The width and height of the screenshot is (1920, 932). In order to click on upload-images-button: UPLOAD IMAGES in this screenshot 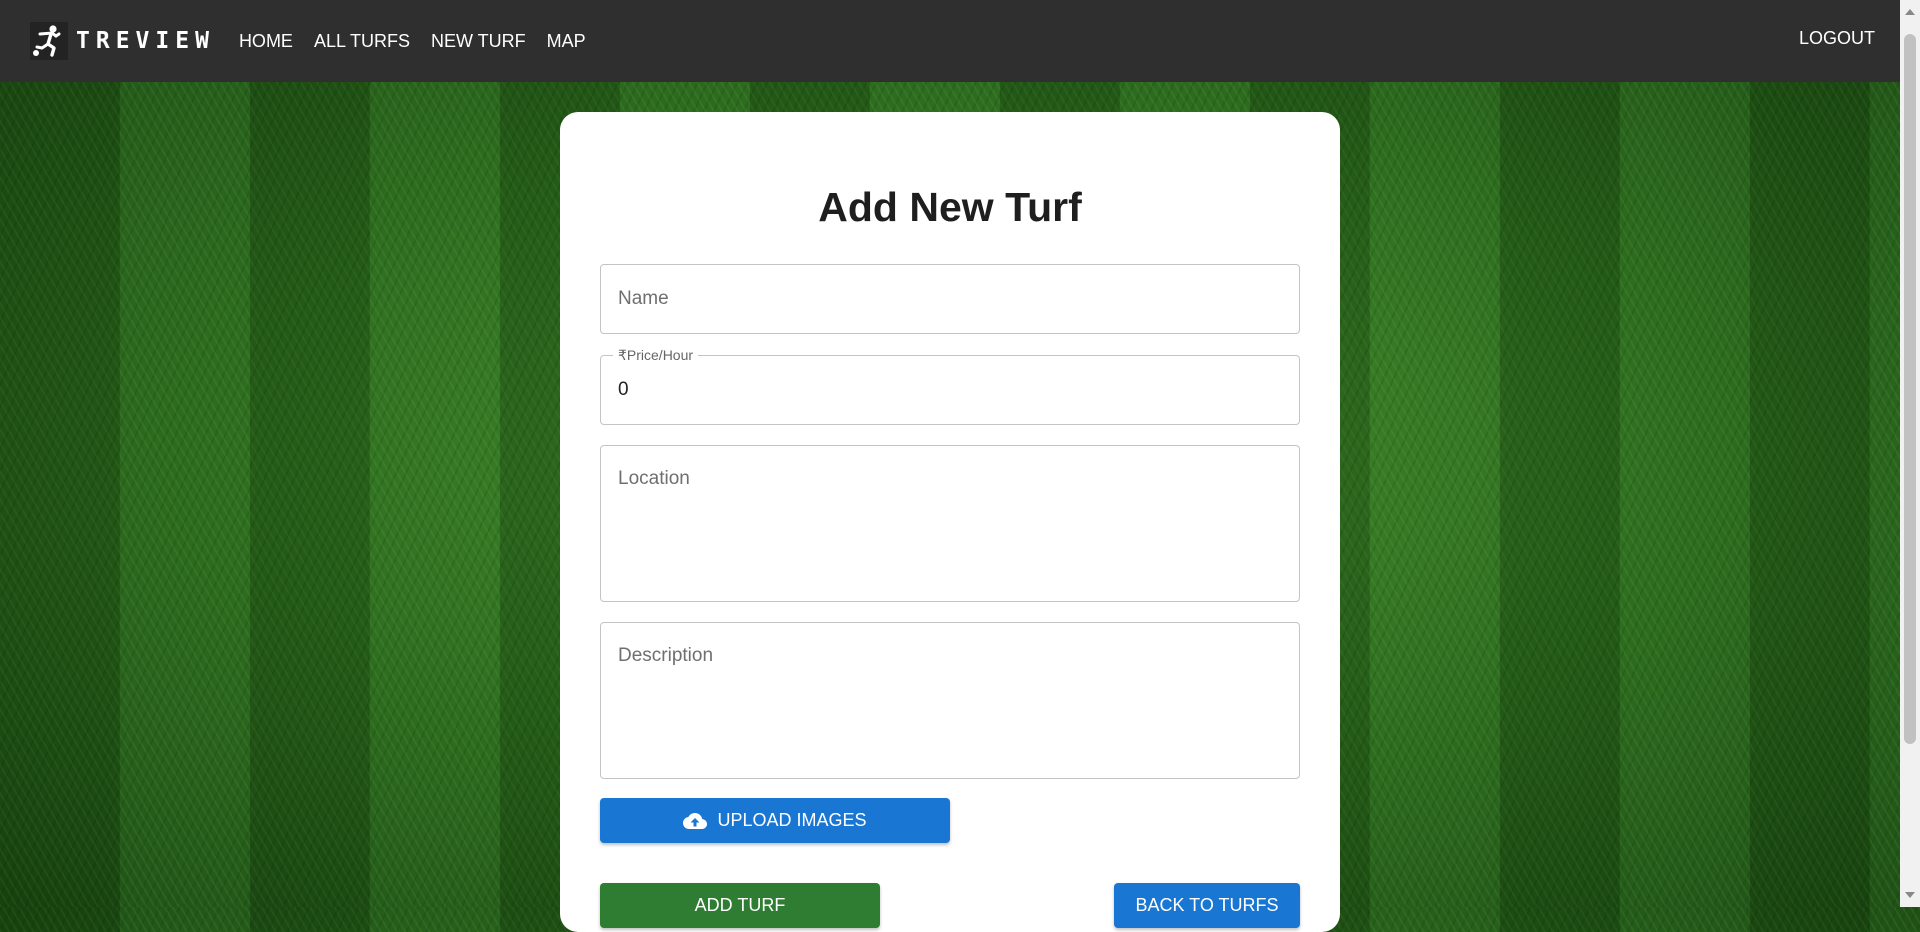, I will do `click(775, 820)`.